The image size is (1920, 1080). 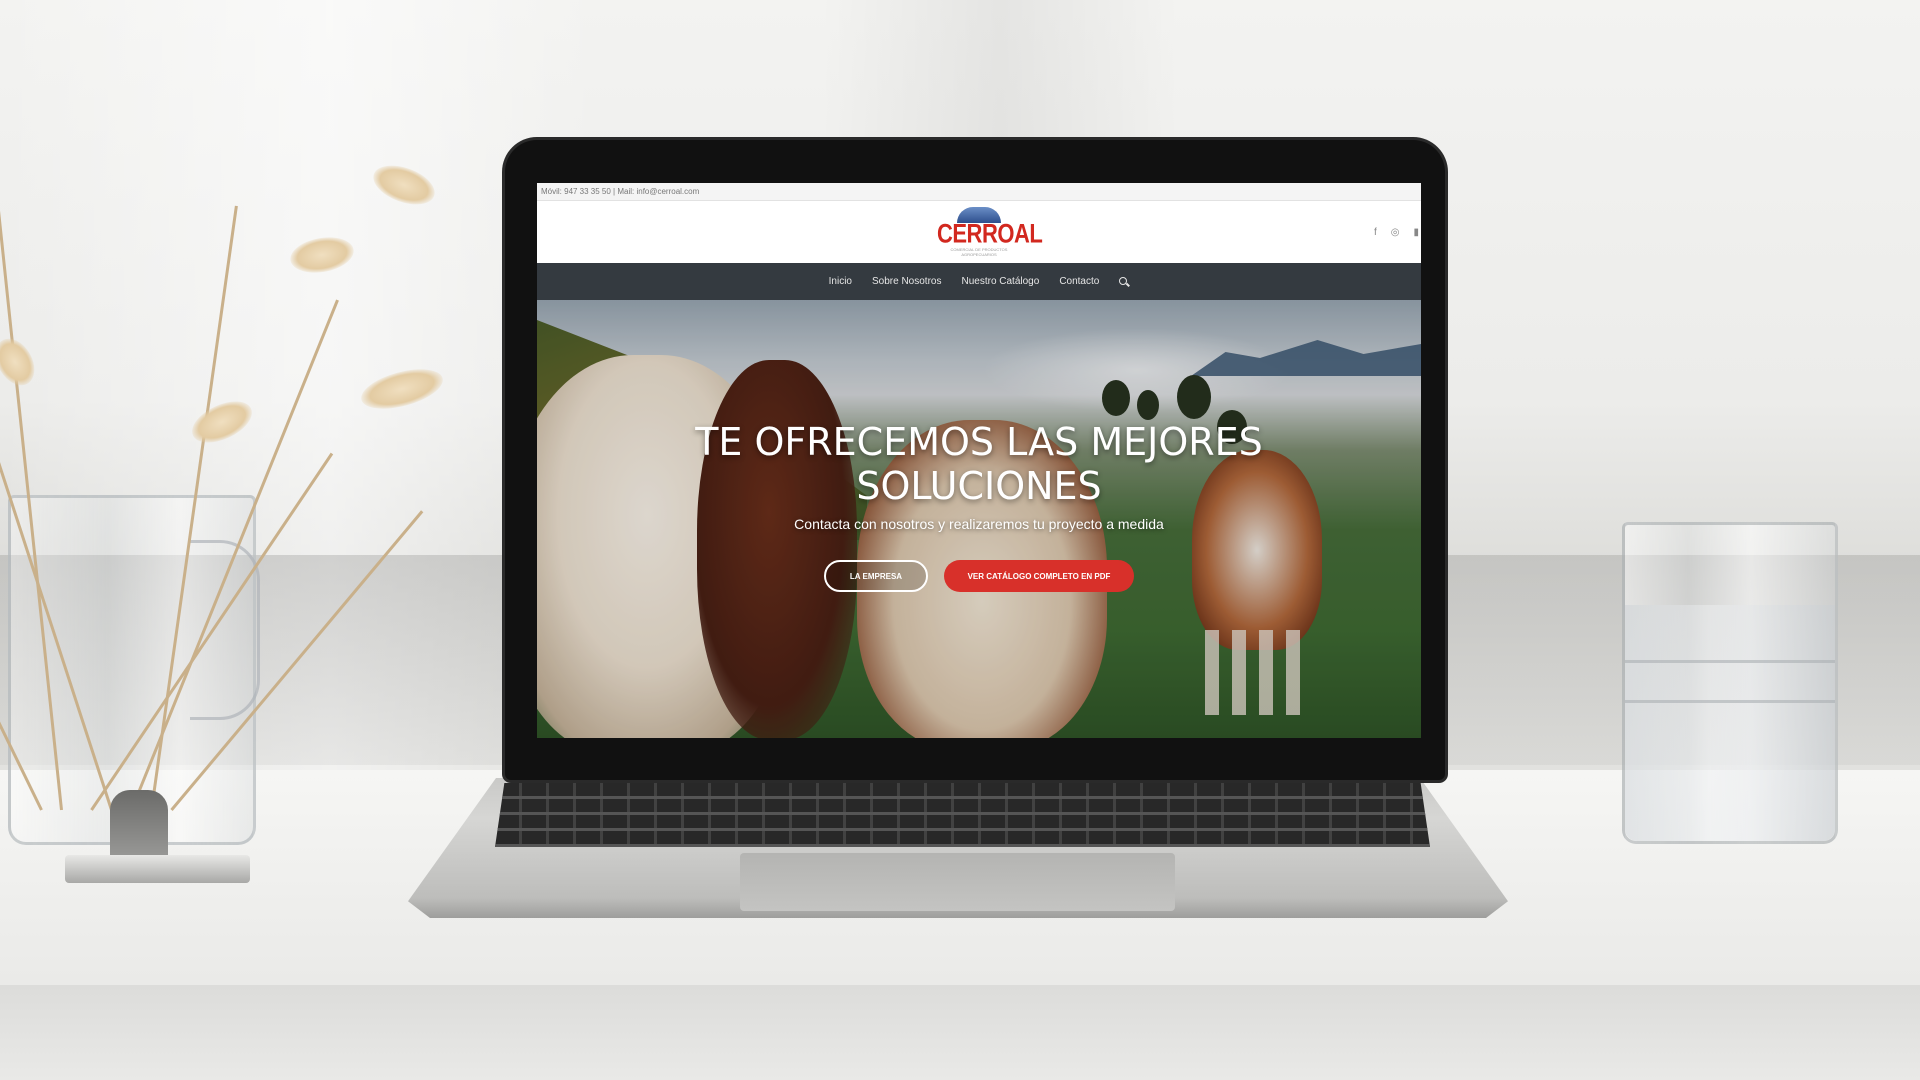 I want to click on la-empresa-button: LA EMPRESA, so click(x=876, y=576).